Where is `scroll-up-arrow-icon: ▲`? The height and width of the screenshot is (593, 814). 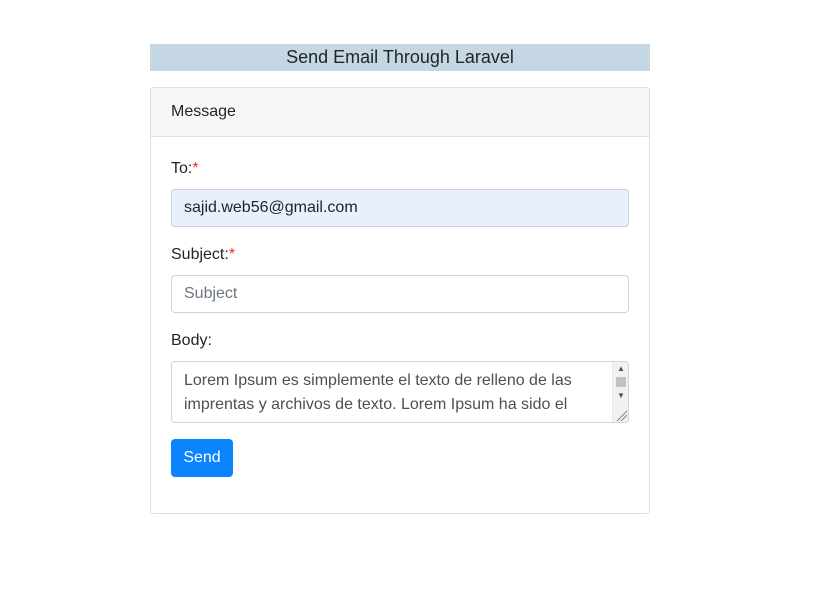
scroll-up-arrow-icon: ▲ is located at coordinates (620, 369).